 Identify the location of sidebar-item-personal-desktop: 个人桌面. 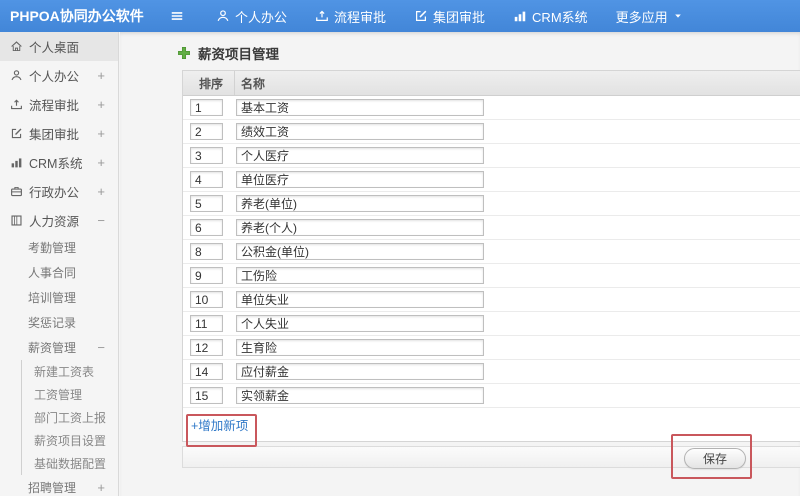
(59, 46).